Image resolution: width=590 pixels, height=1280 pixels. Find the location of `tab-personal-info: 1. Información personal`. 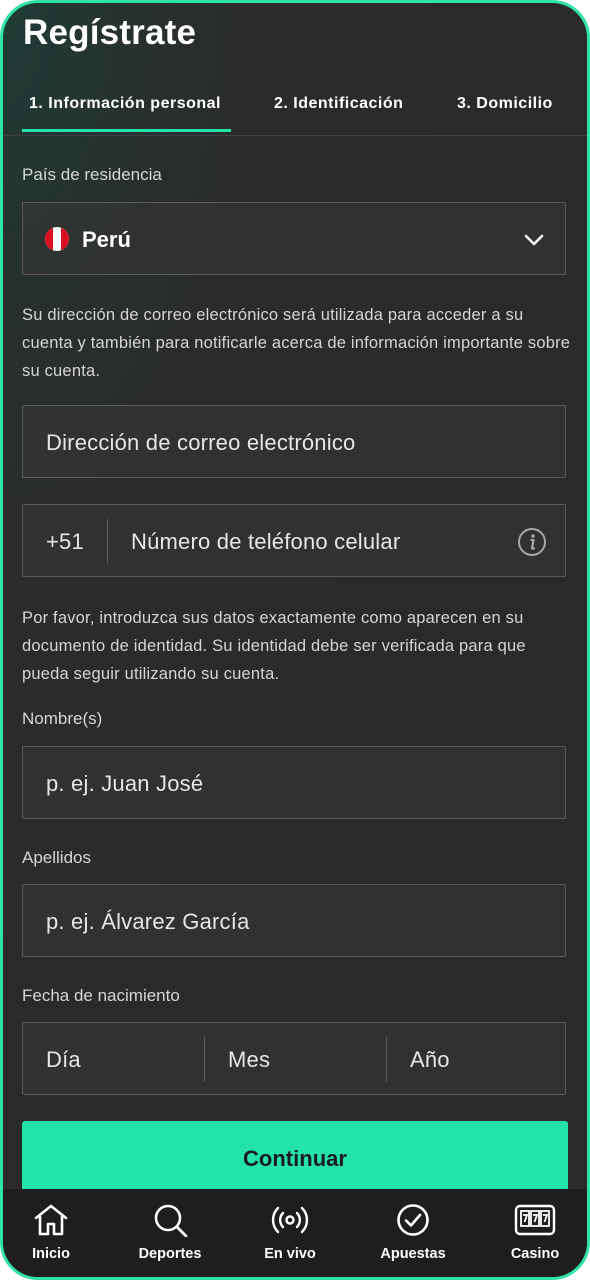

tab-personal-info: 1. Información personal is located at coordinates (125, 104).